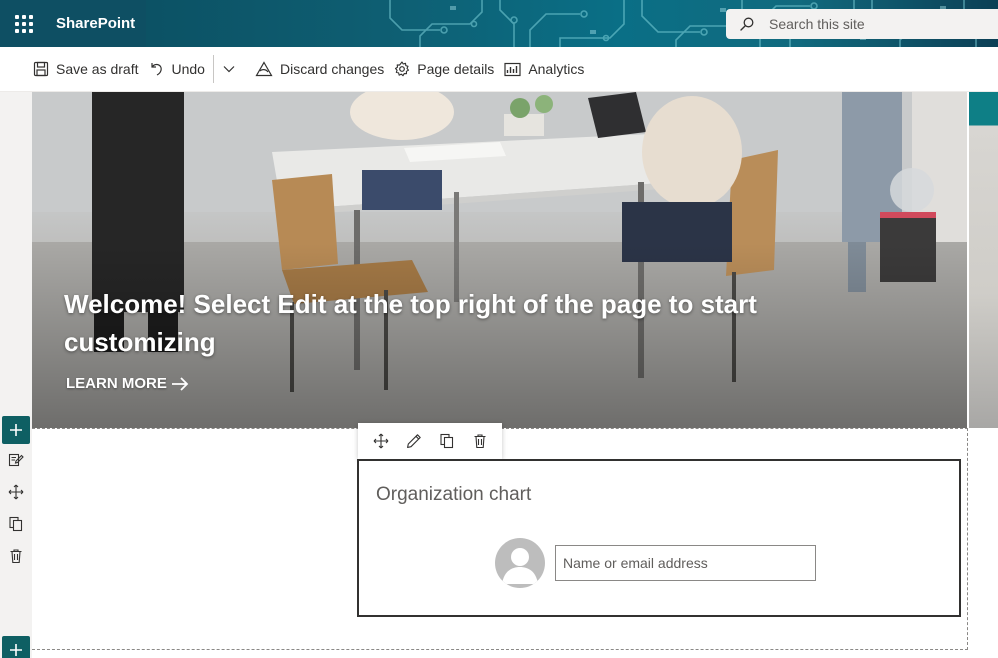 This screenshot has width=998, height=658. I want to click on search-box: Search this site, so click(862, 24).